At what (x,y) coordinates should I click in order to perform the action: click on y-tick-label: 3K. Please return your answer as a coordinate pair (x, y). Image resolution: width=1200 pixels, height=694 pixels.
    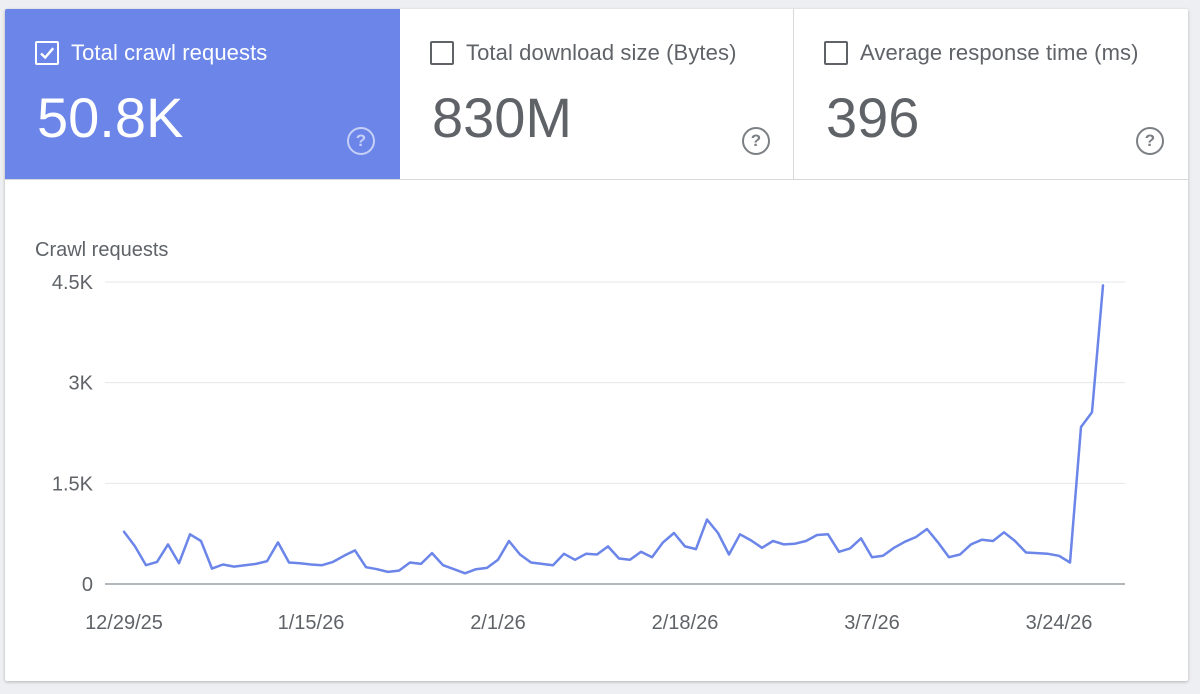
    Looking at the image, I should click on (81, 384).